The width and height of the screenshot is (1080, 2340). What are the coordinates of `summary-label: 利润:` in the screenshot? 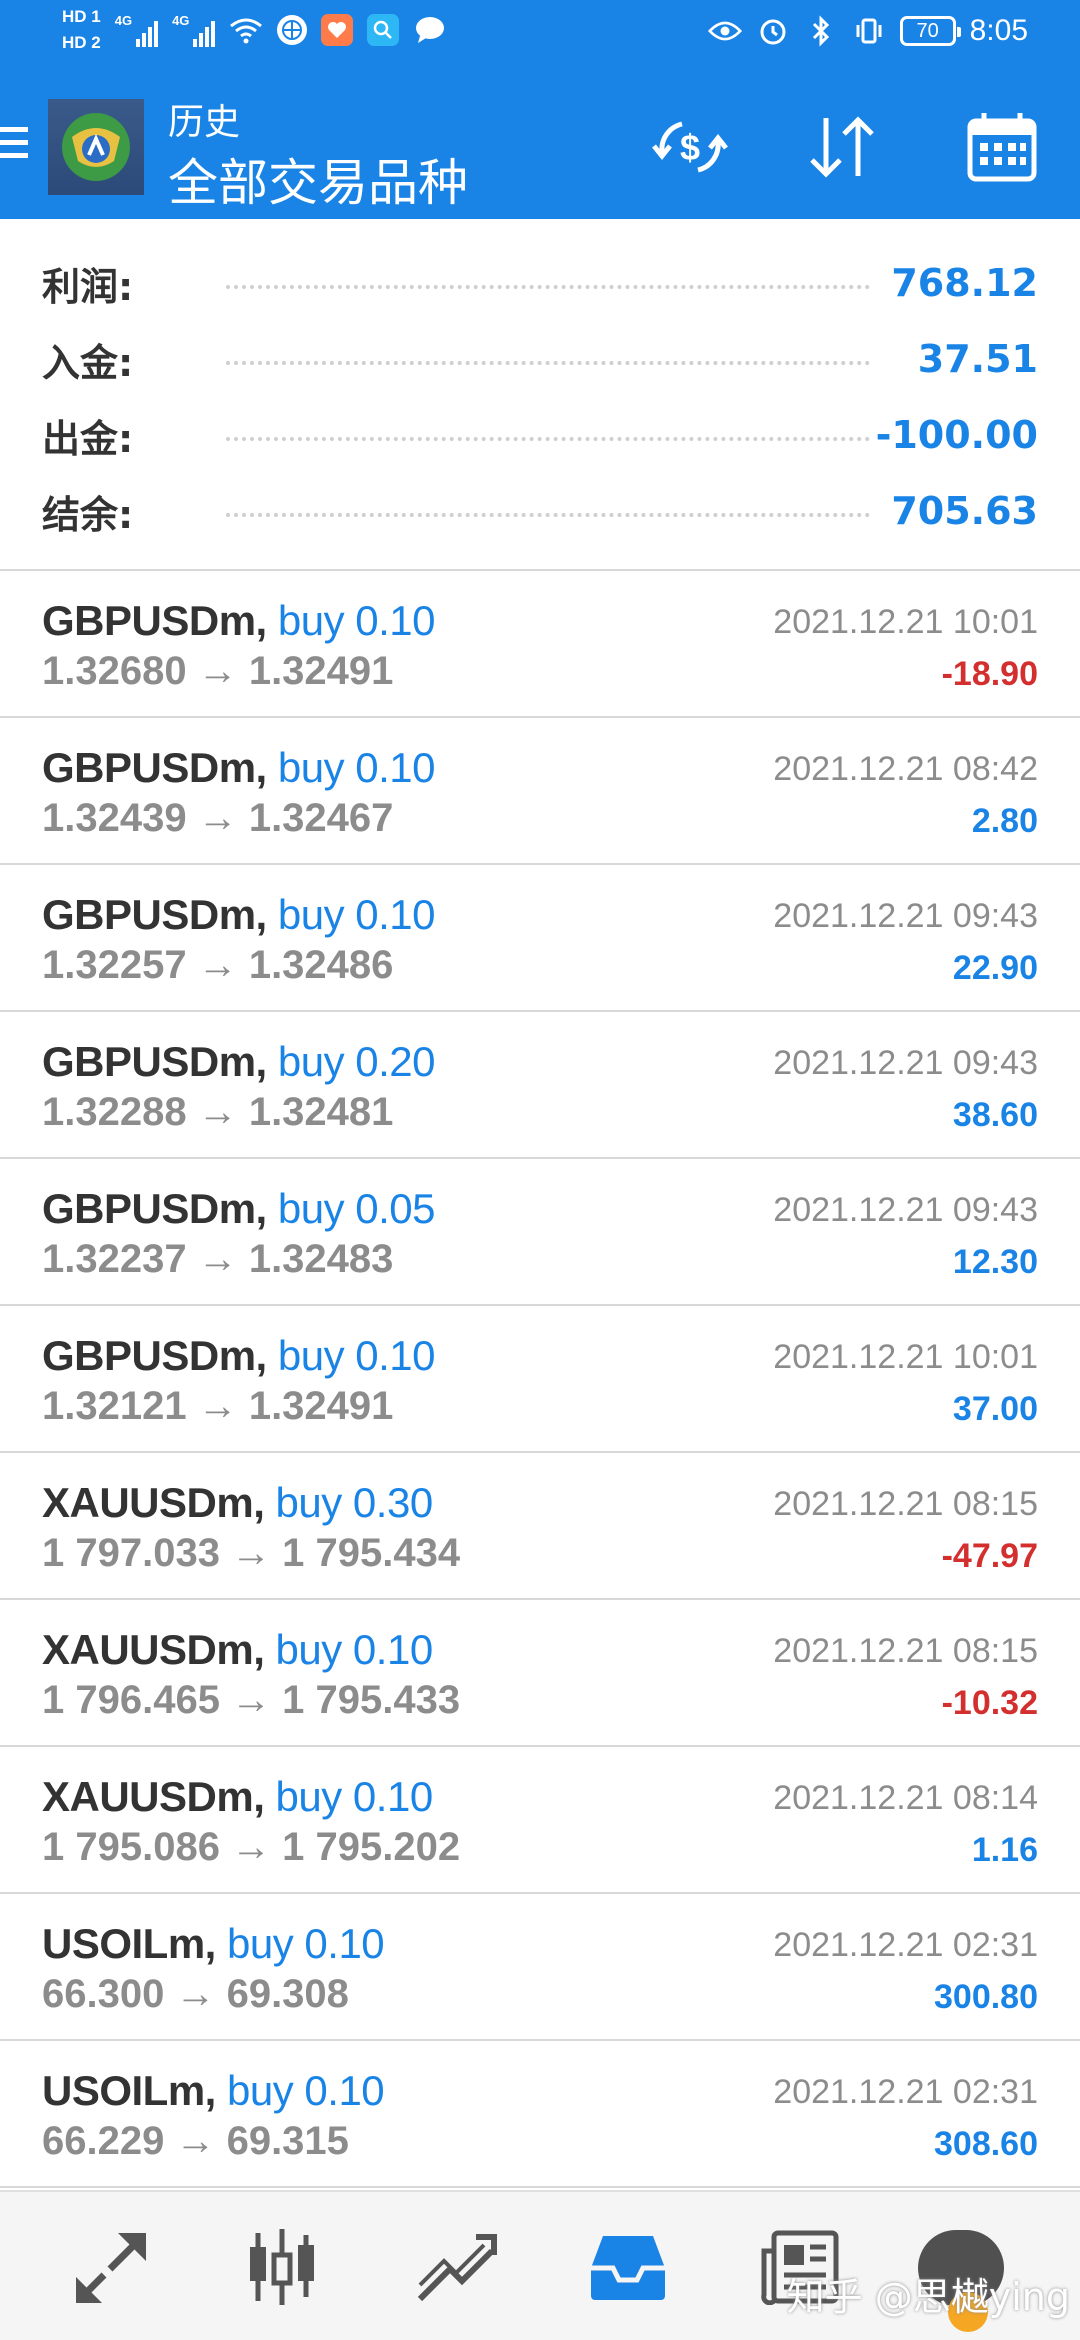 It's located at (88, 286).